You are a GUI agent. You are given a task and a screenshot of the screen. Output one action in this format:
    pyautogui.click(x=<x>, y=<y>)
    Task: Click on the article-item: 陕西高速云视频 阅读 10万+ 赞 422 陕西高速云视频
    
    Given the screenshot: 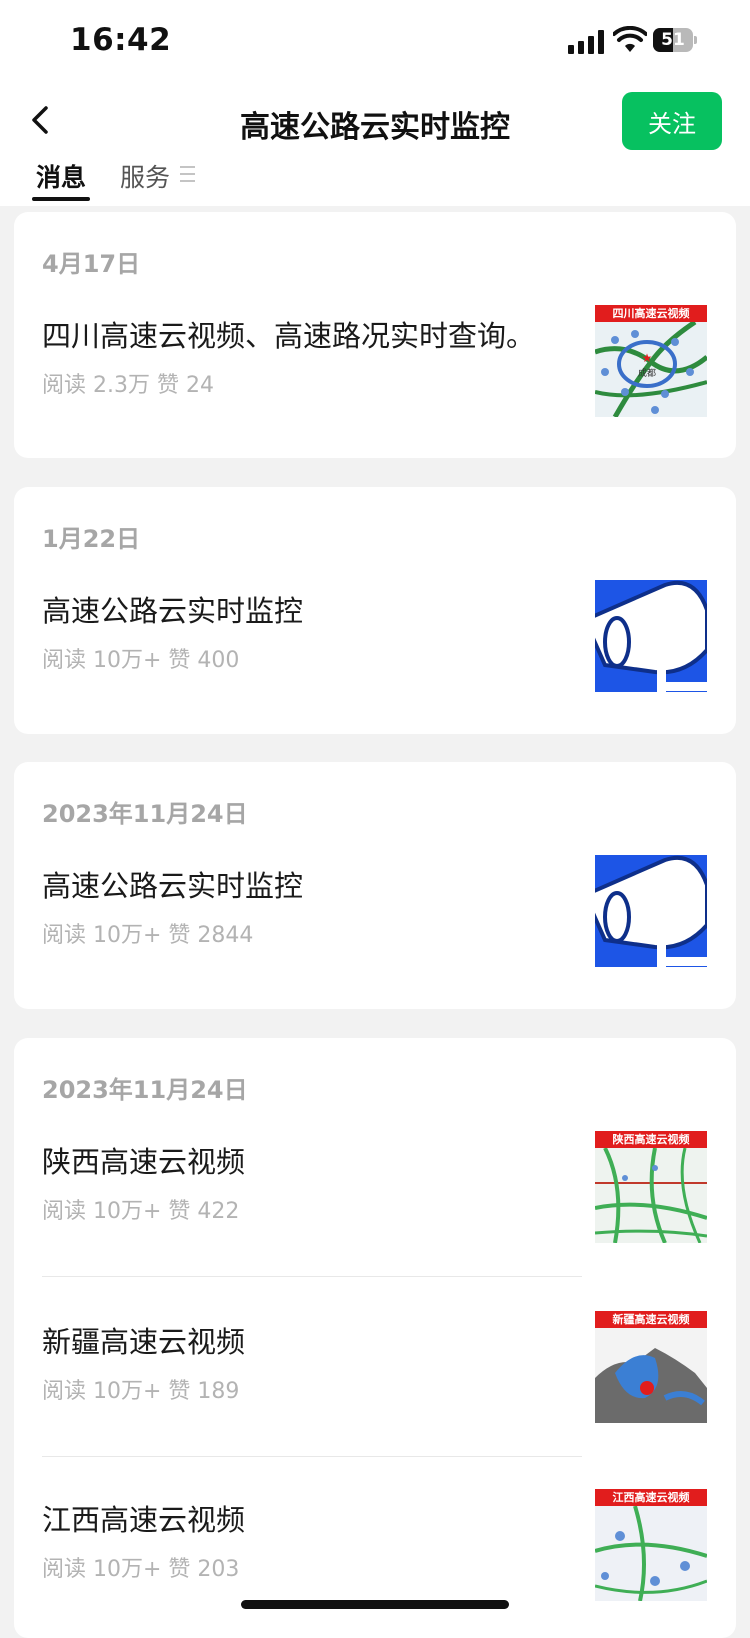 What is the action you would take?
    pyautogui.click(x=375, y=1187)
    